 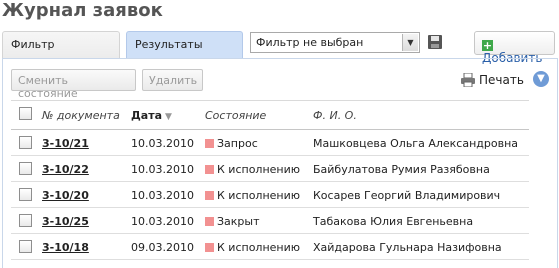 What do you see at coordinates (25, 113) in the screenshot?
I see `select-all-checkbox` at bounding box center [25, 113].